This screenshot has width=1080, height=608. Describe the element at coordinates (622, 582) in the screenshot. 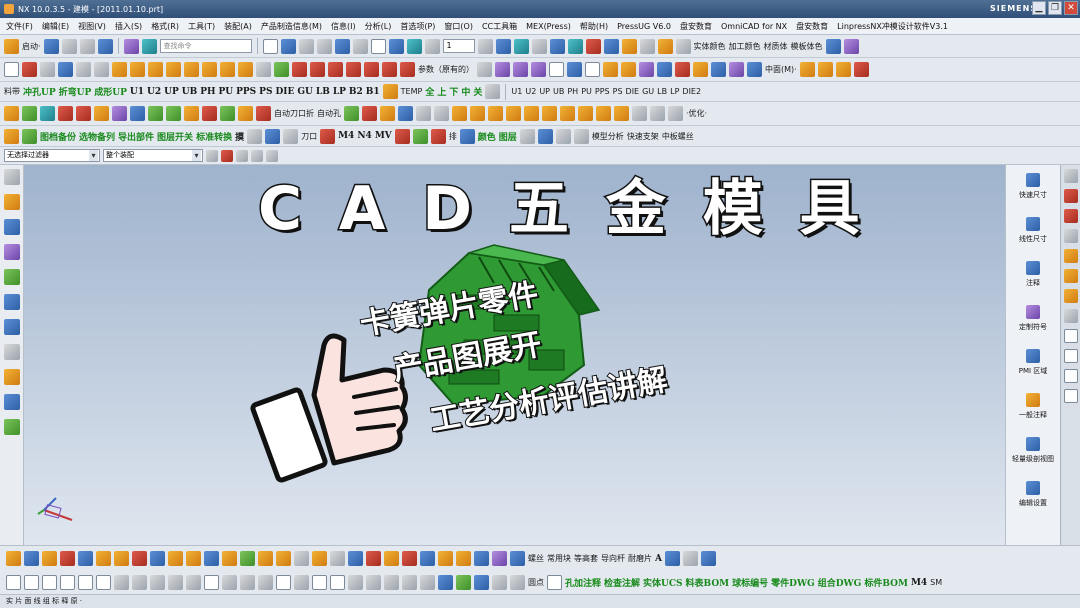

I see `check-note-button: 检查注解` at that location.